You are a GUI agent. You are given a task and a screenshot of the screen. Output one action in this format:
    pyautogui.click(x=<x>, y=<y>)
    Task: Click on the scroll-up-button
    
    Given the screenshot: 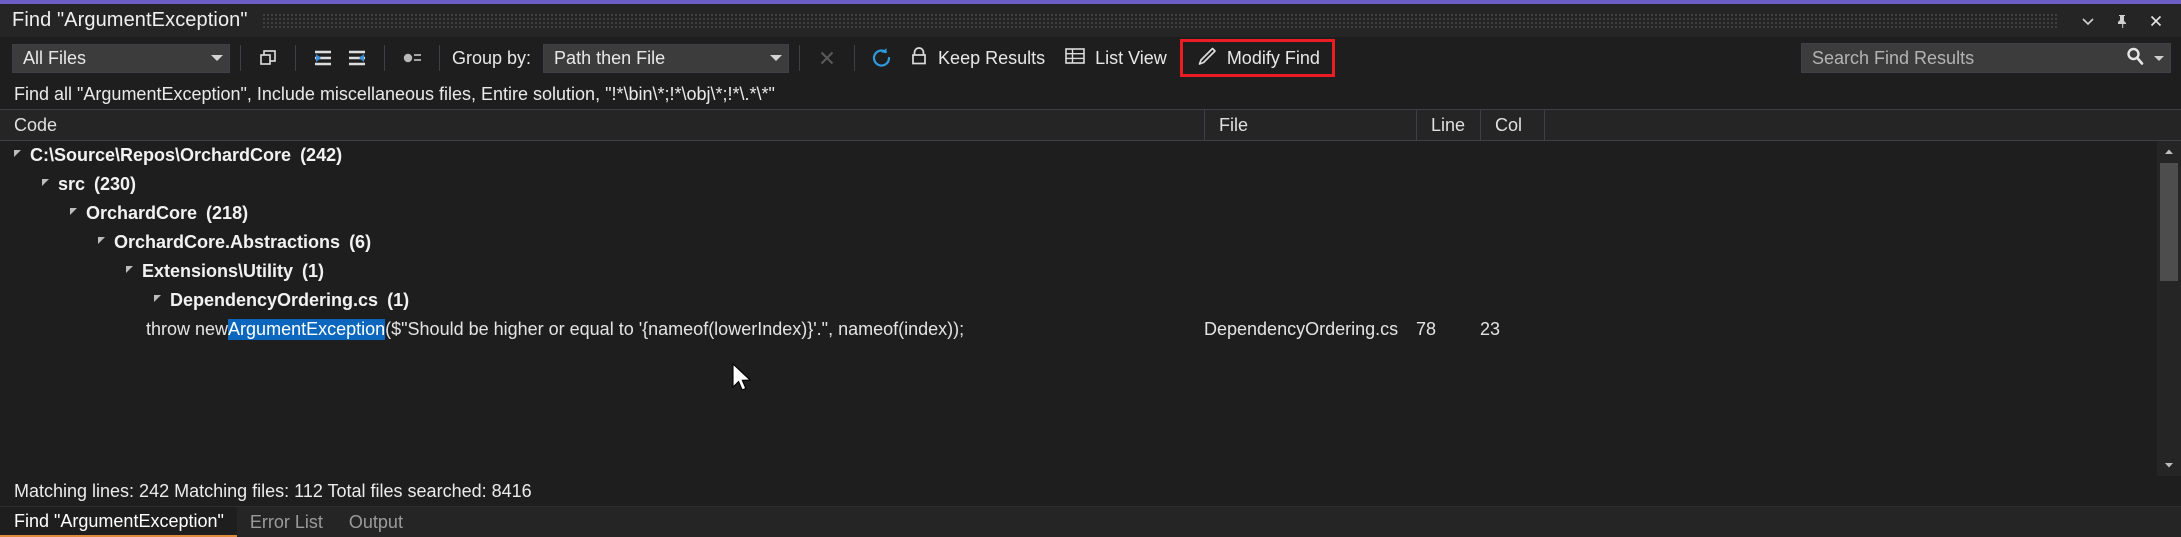 What is the action you would take?
    pyautogui.click(x=2169, y=152)
    